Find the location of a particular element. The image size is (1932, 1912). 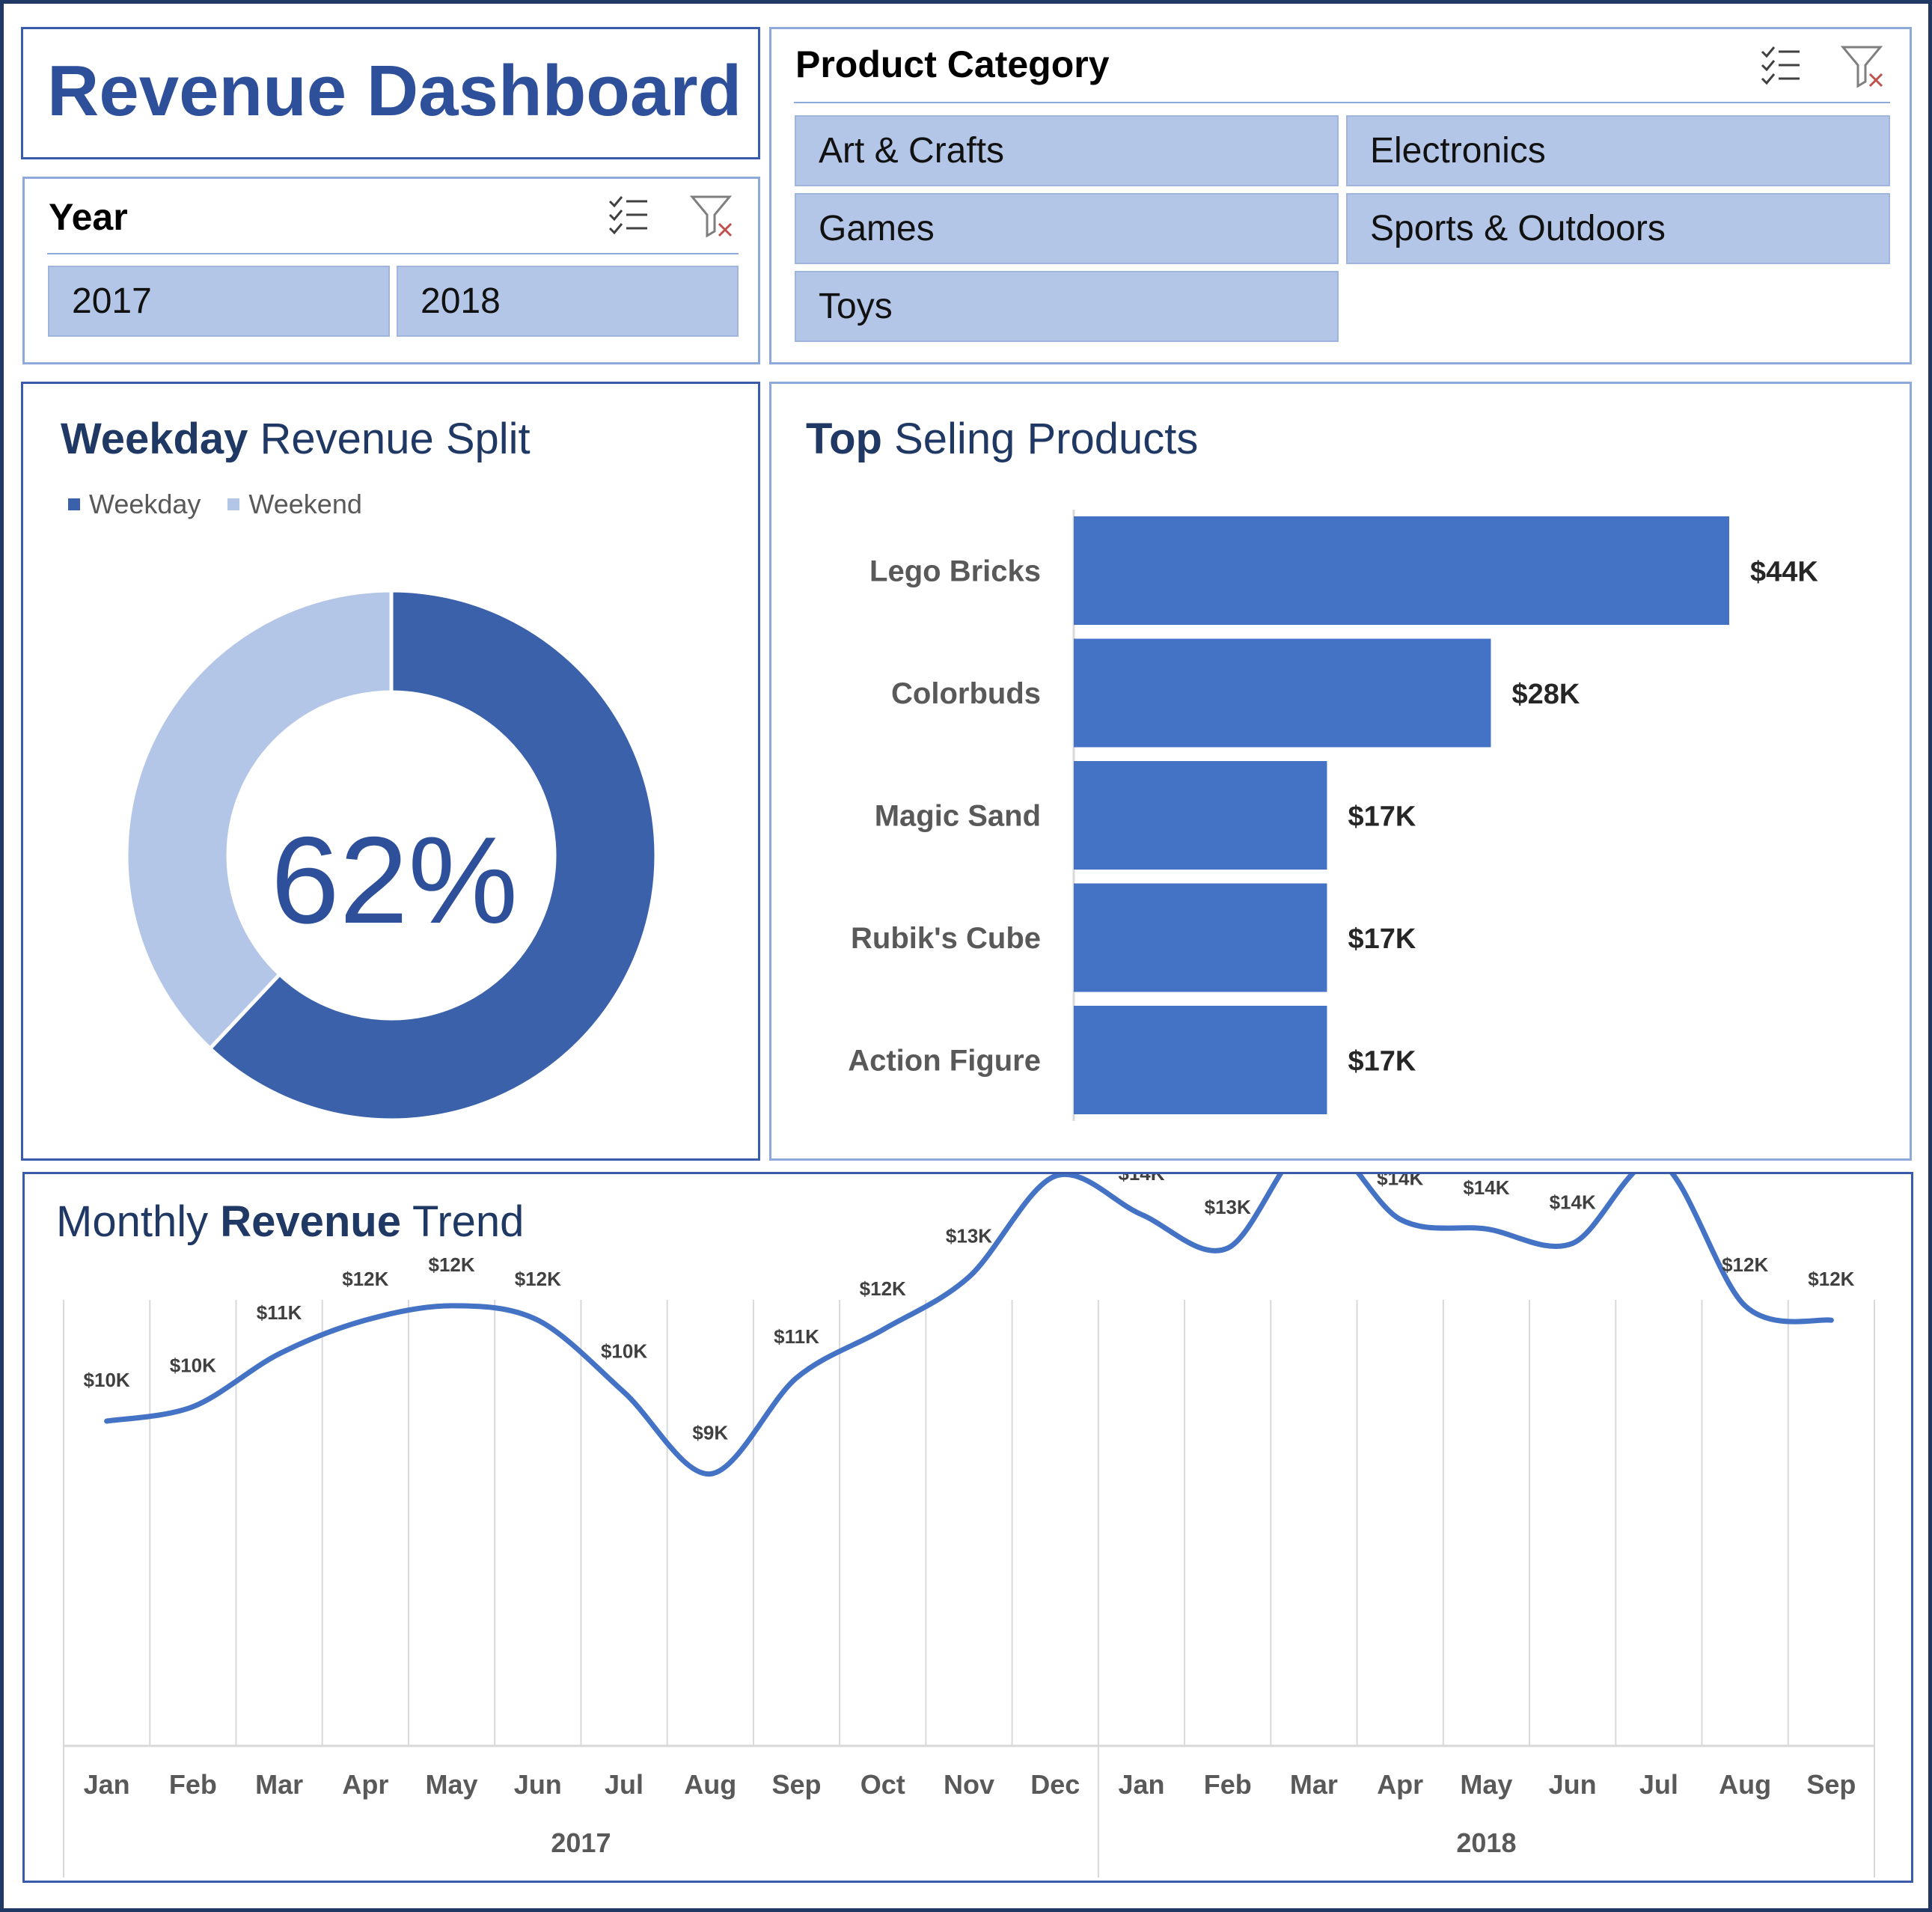

title-panel: Revenue Dashboard is located at coordinates (391, 93).